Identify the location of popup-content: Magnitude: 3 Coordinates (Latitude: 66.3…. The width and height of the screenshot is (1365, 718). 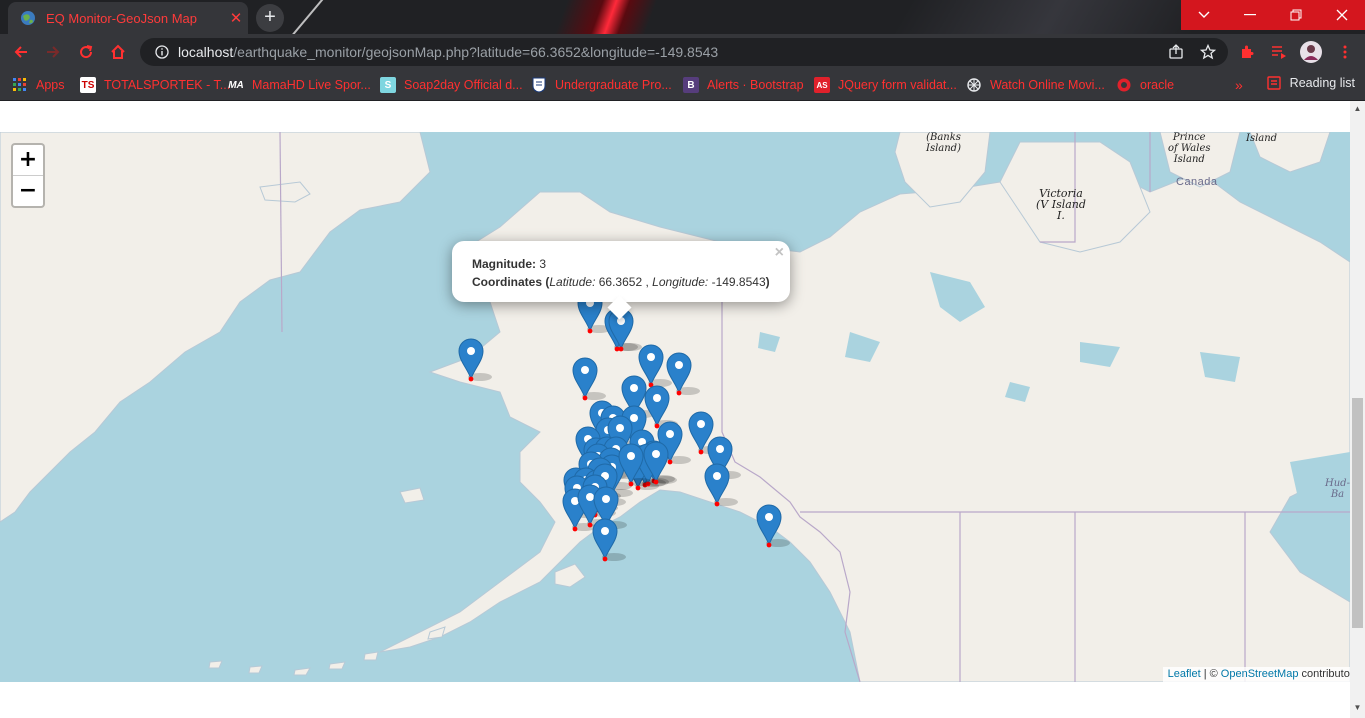
(621, 273).